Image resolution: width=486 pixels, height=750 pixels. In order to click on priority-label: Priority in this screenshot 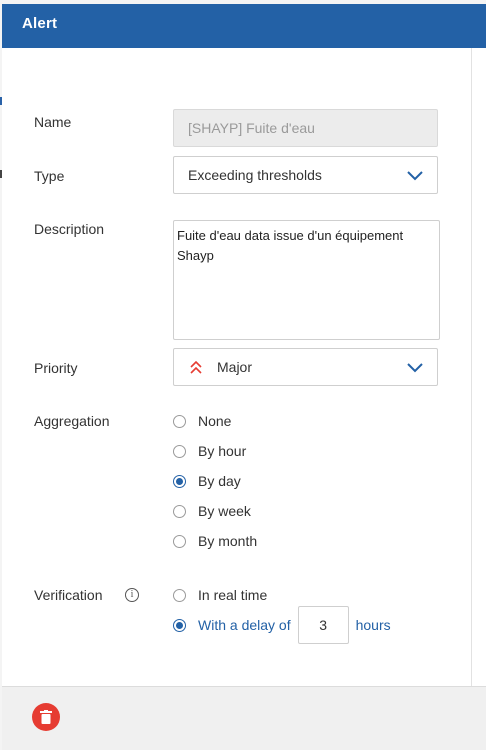, I will do `click(56, 368)`.